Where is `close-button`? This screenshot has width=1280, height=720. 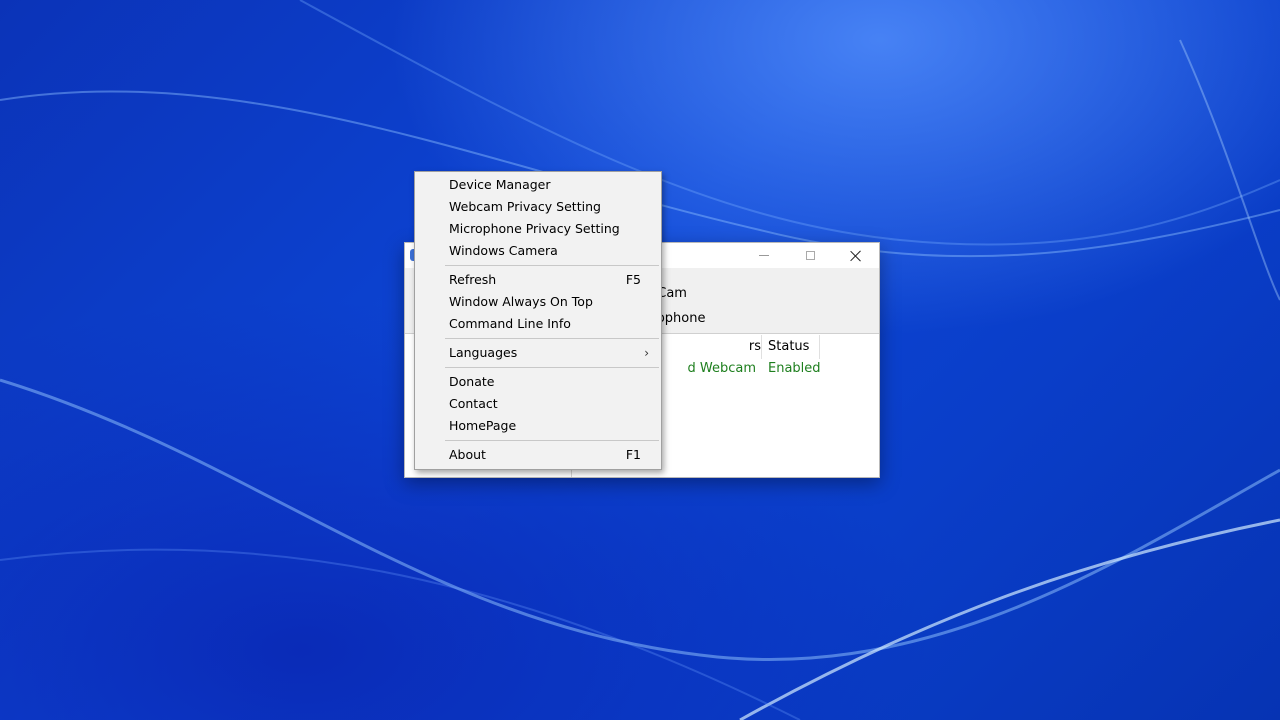 close-button is located at coordinates (856, 255).